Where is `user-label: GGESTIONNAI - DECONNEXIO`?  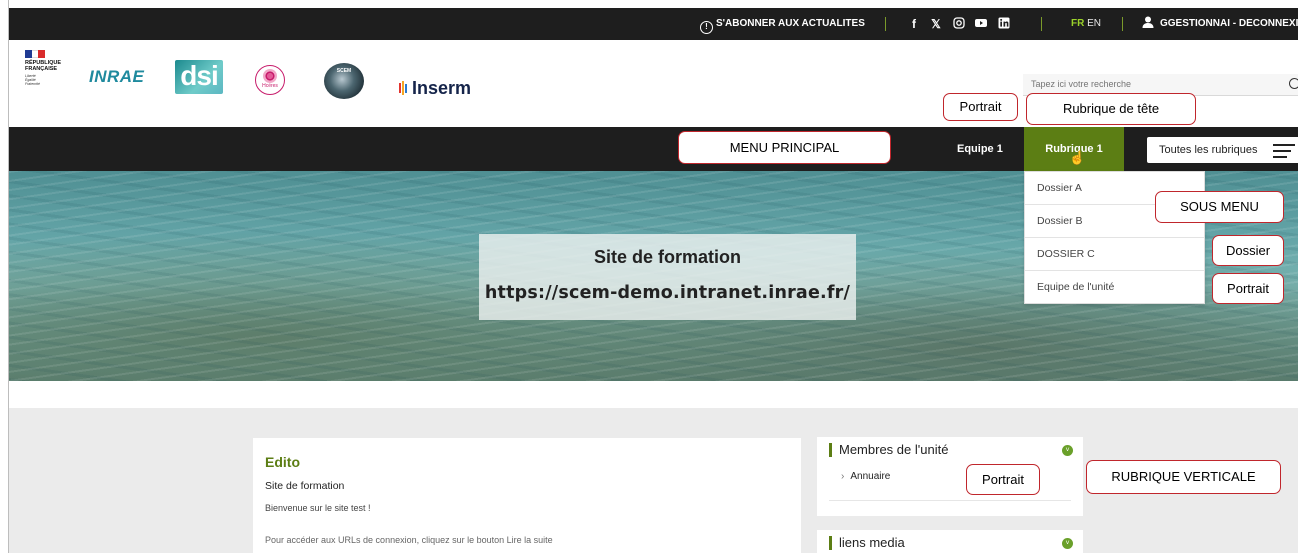
user-label: GGESTIONNAI - DECONNEXIO is located at coordinates (1229, 23).